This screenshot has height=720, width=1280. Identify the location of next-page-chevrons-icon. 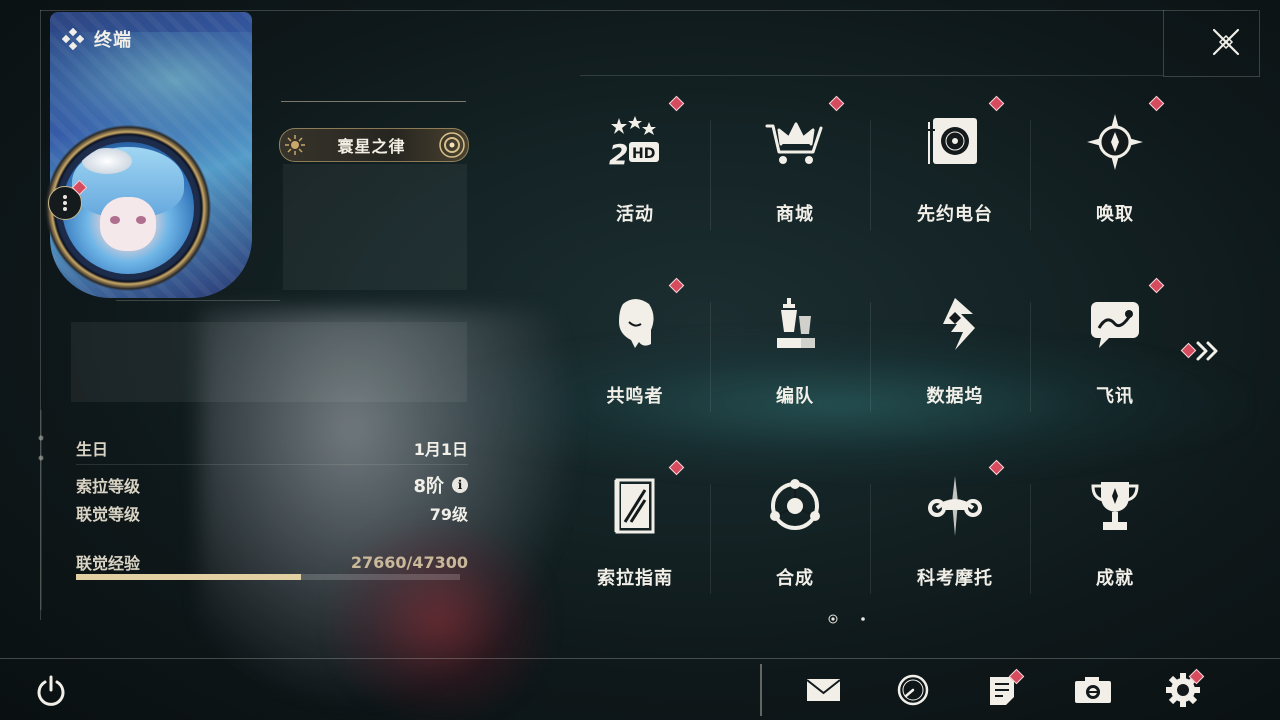
(1202, 351).